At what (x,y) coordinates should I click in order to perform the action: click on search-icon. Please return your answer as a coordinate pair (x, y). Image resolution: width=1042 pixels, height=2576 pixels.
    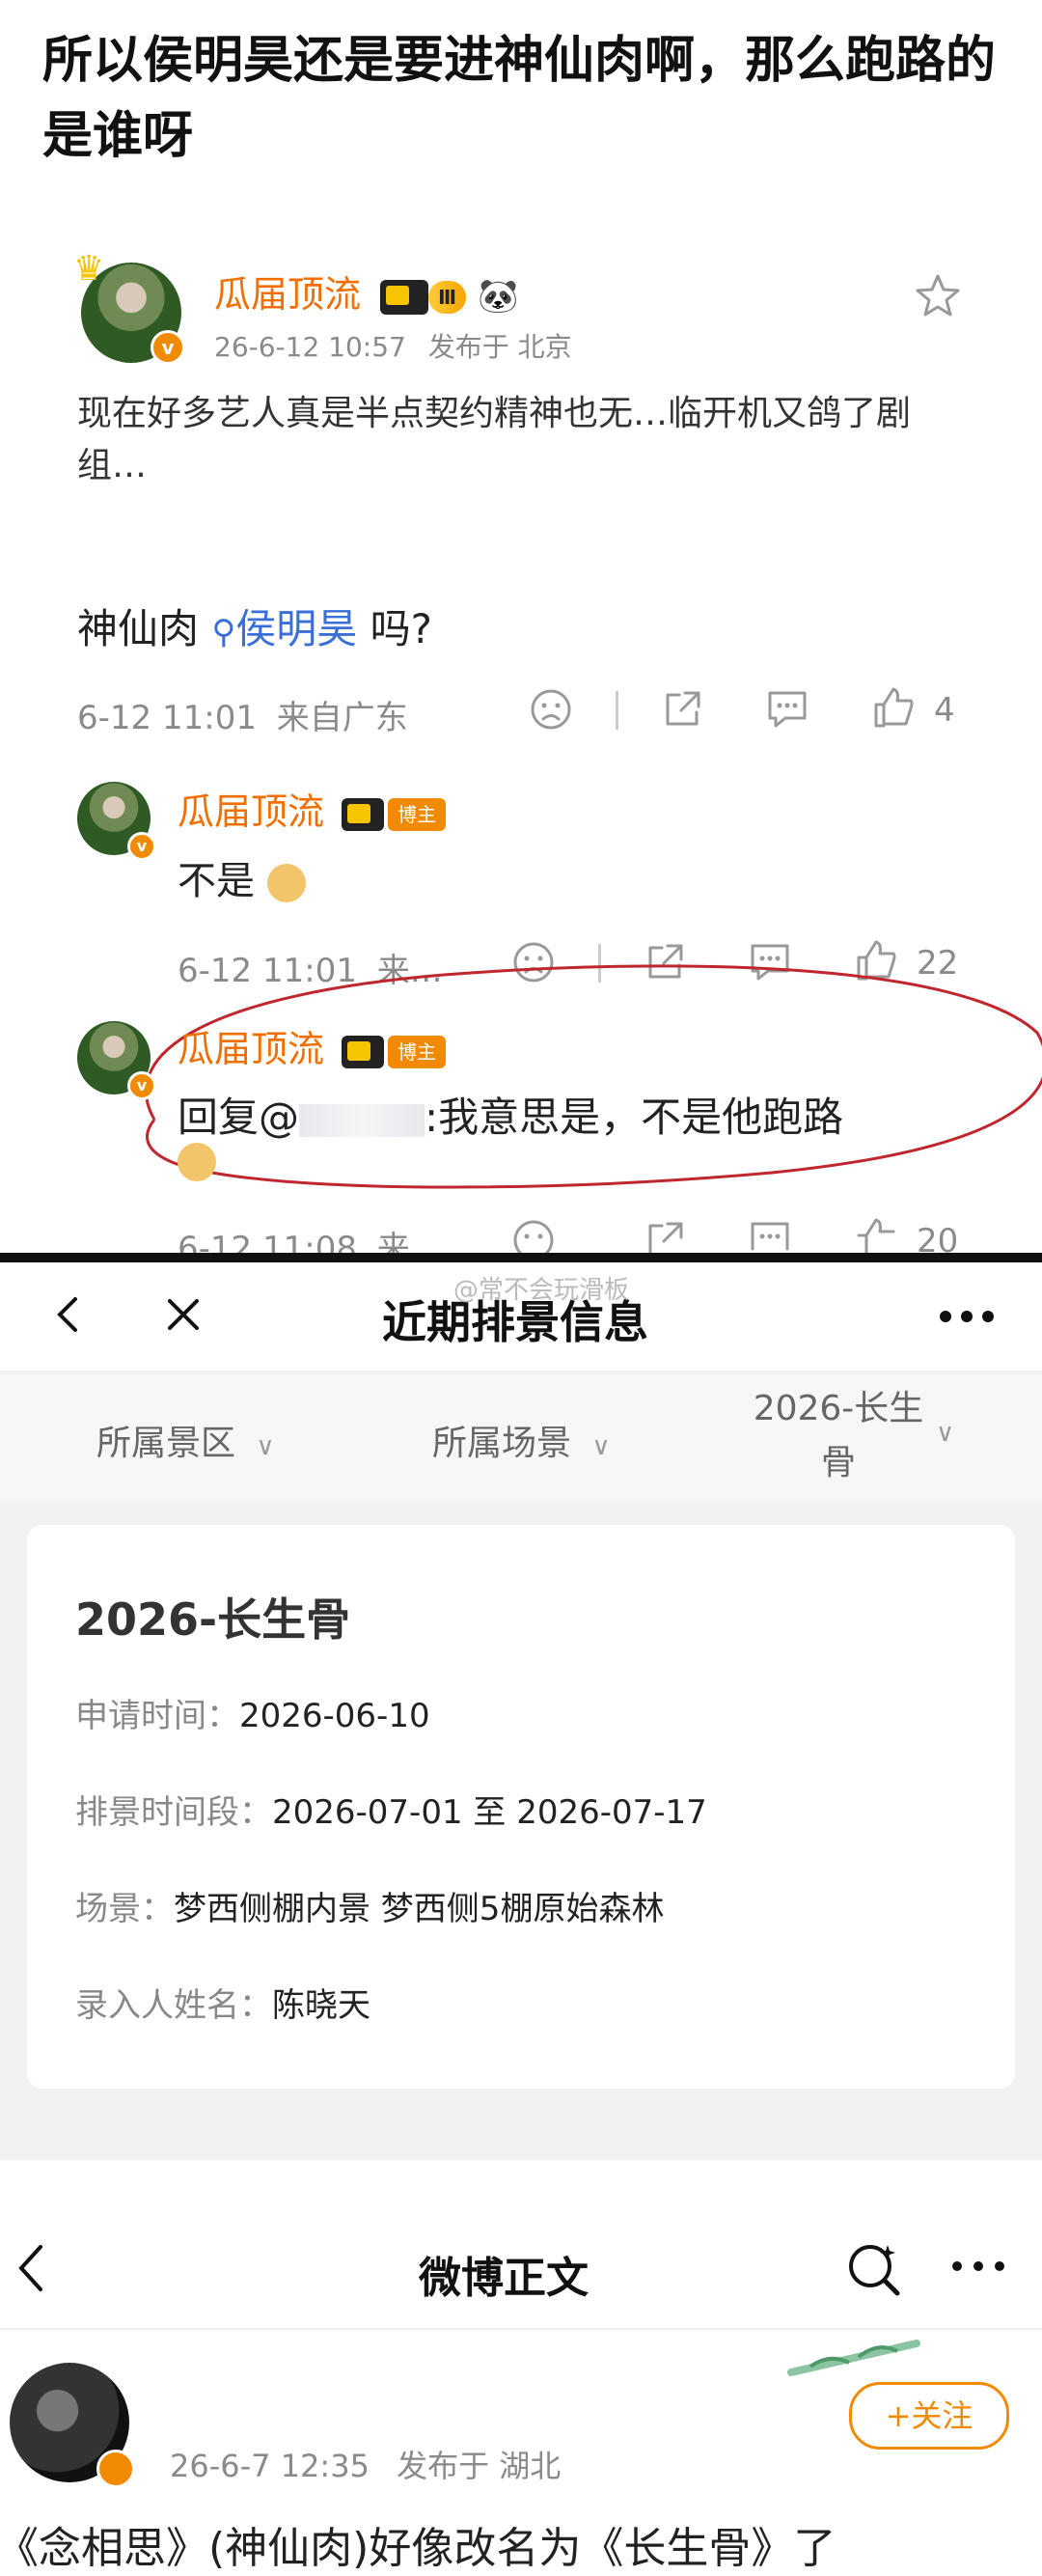
    Looking at the image, I should click on (874, 2270).